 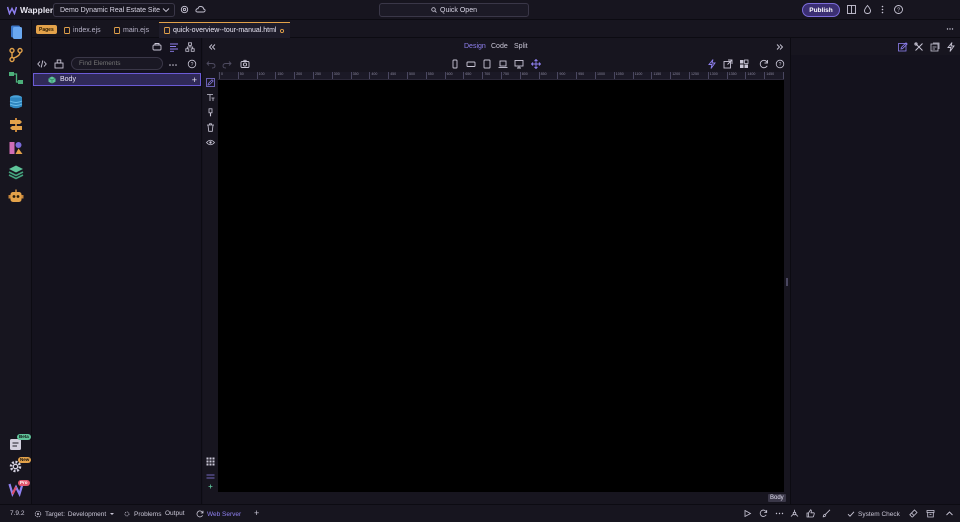 I want to click on properties-list-icon, so click(x=174, y=47).